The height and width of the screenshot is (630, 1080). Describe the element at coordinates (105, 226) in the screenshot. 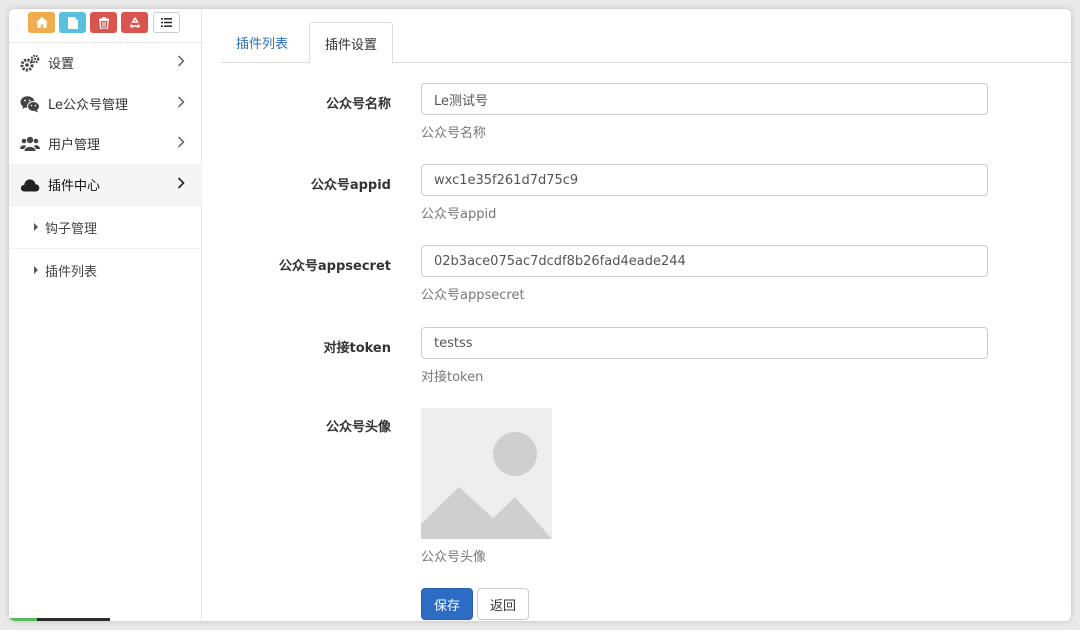

I see `sidebar-subitem-hooks: 钩子管理` at that location.